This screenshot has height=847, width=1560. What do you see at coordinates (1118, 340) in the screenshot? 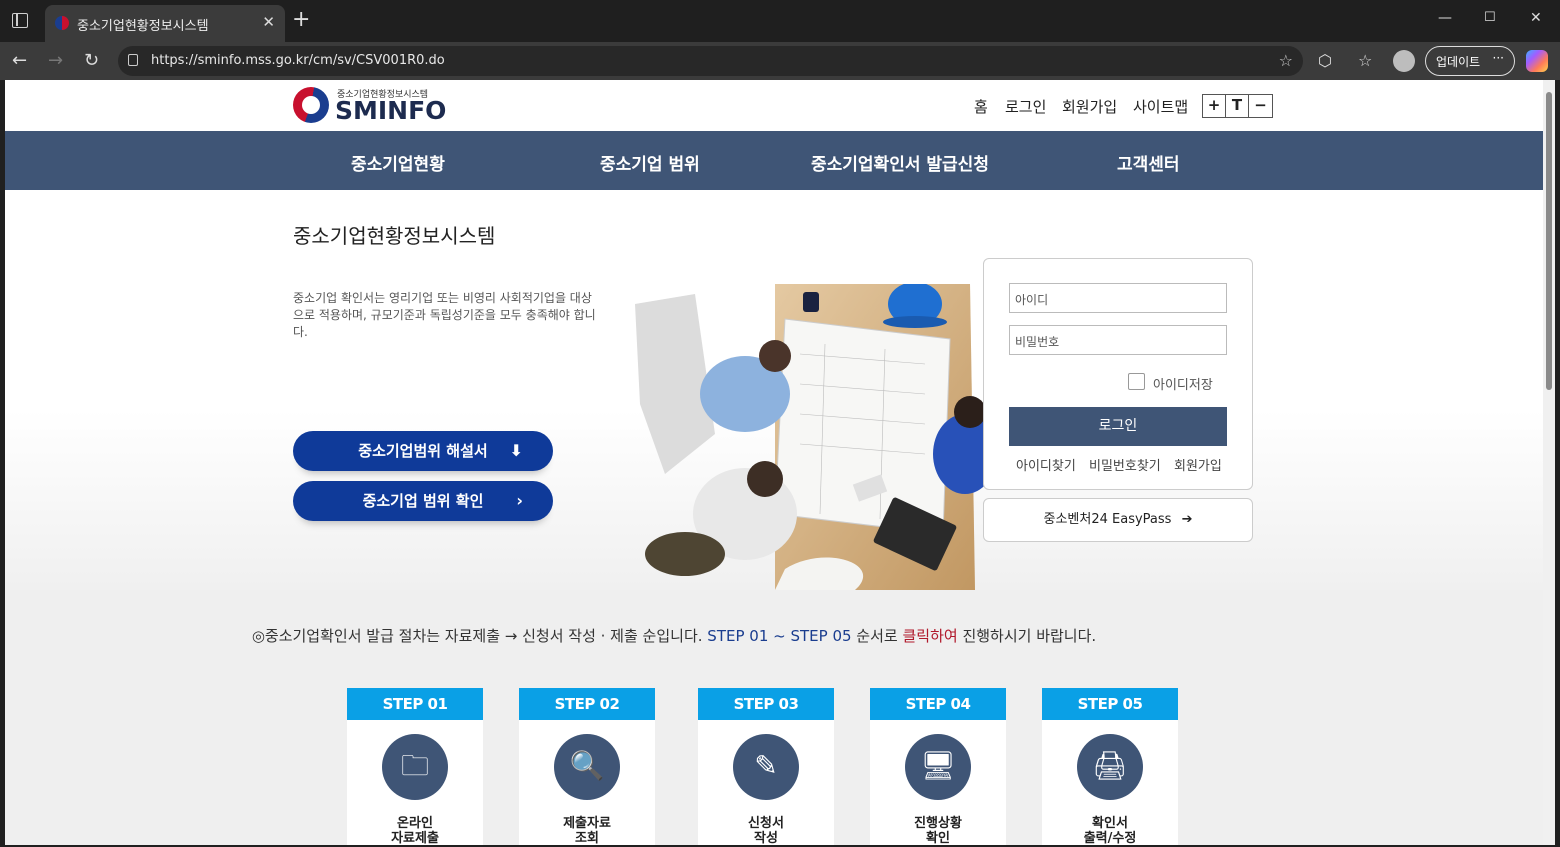
I see `password-input: 비밀번호` at bounding box center [1118, 340].